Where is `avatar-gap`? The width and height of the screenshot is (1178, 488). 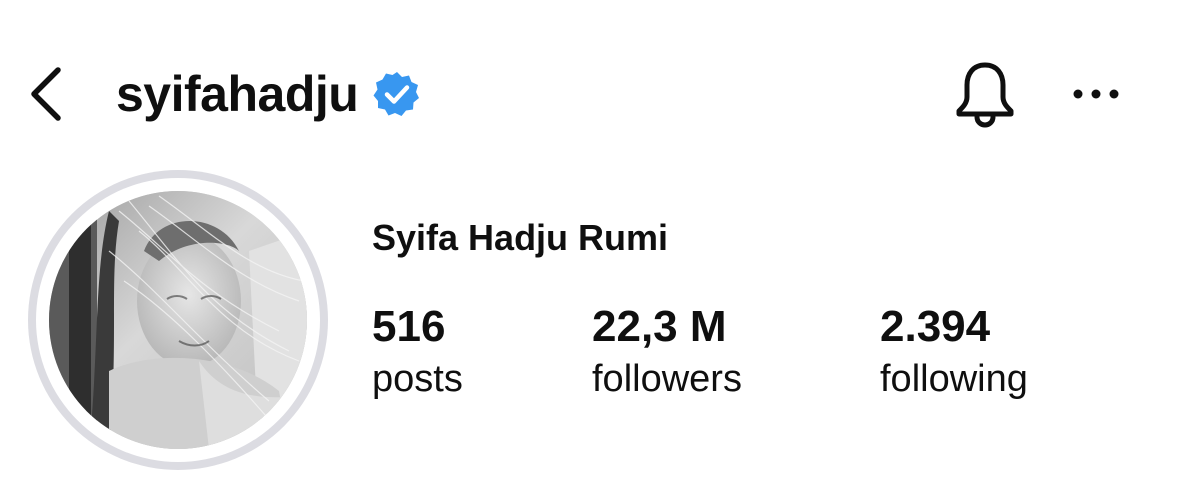
avatar-gap is located at coordinates (178, 320).